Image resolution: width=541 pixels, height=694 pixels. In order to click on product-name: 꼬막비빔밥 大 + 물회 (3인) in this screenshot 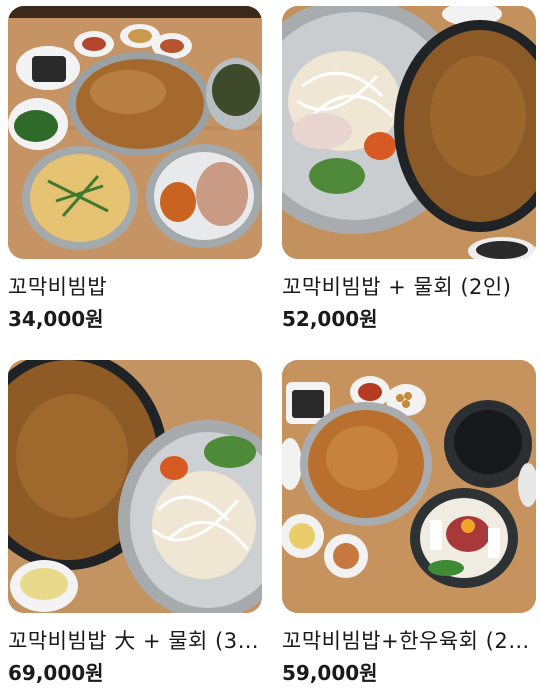, I will do `click(135, 641)`.